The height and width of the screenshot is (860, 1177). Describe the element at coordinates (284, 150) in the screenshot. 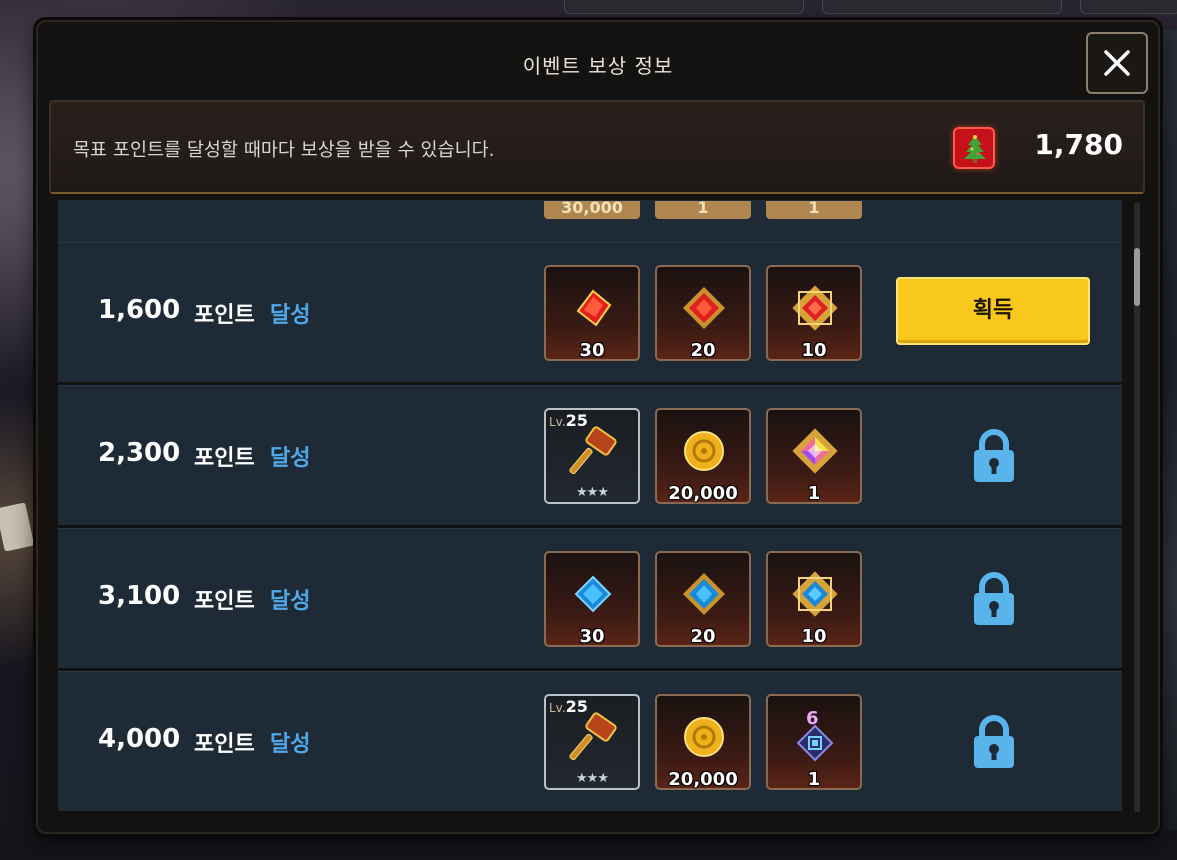

I see `dialog-description: 목표 포인트를 달성할 때마다 보상을 받을 수 있습니다.` at that location.